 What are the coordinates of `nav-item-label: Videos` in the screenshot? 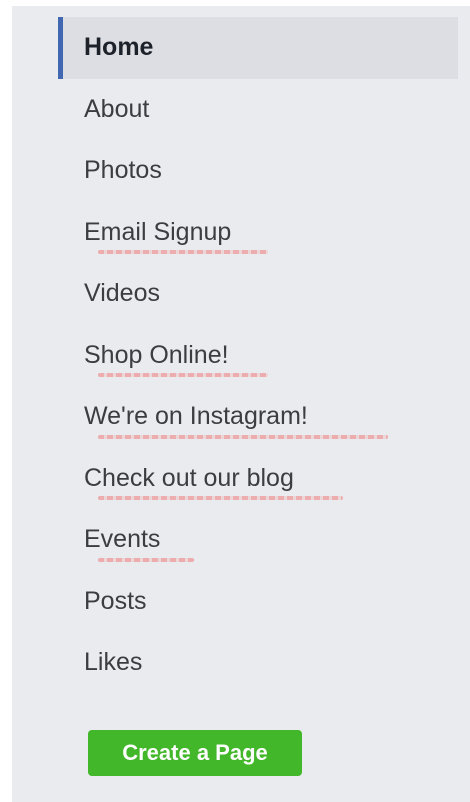 It's located at (122, 293).